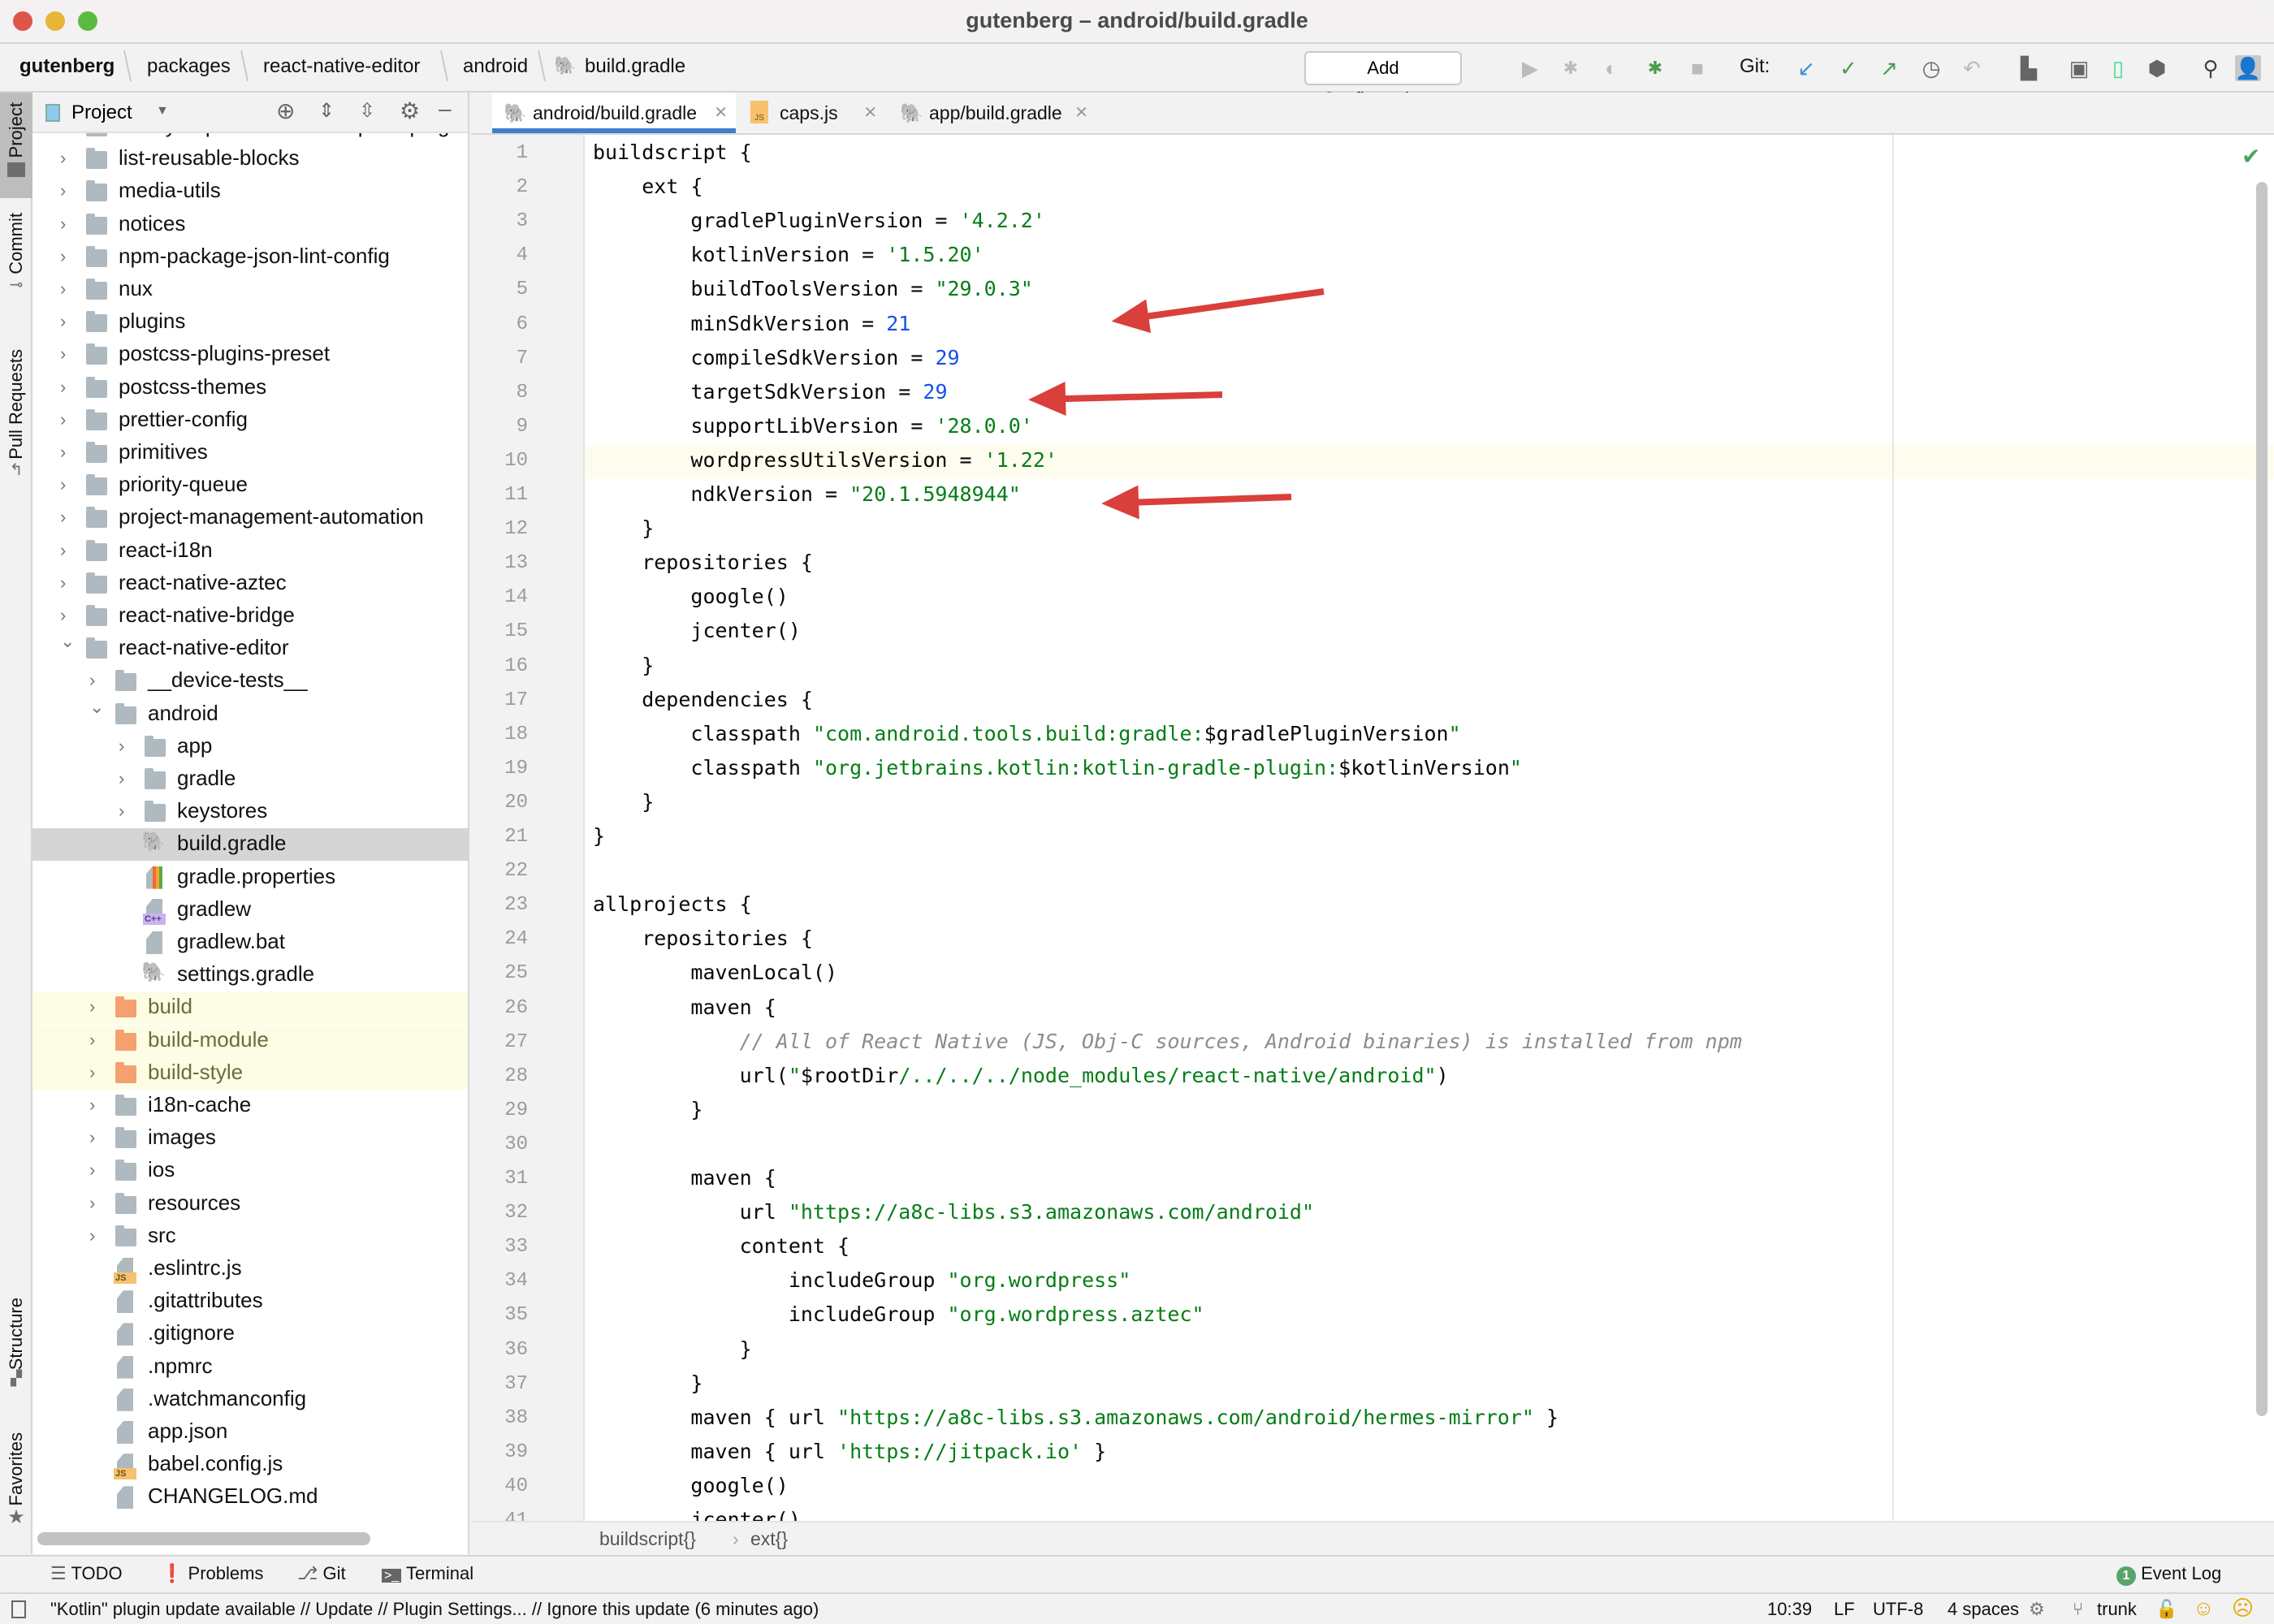  What do you see at coordinates (102, 113) in the screenshot?
I see `project-view-selector: Project` at bounding box center [102, 113].